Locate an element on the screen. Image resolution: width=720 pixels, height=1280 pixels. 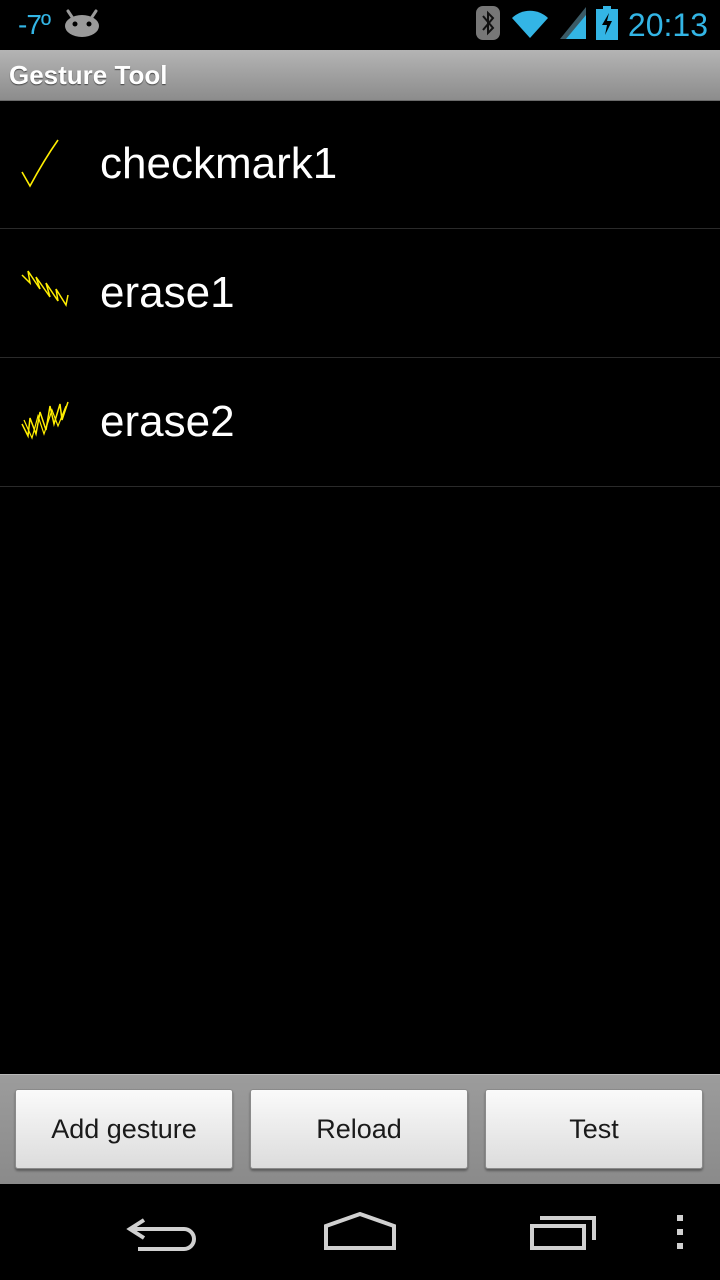
checkmark-gesture-icon is located at coordinates (46, 164).